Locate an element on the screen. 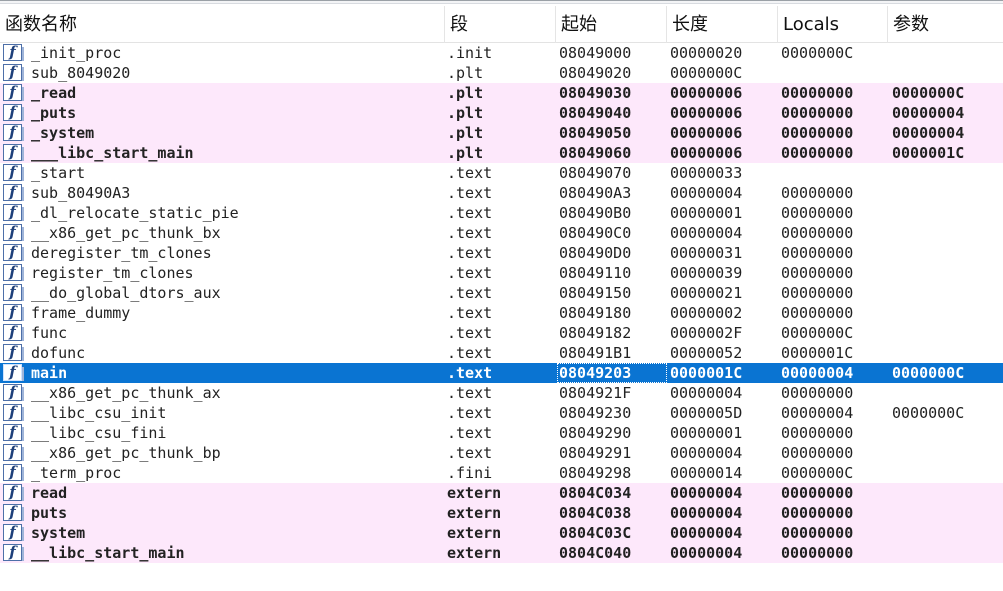 The width and height of the screenshot is (1003, 591). length-cell: 00000001 is located at coordinates (706, 433).